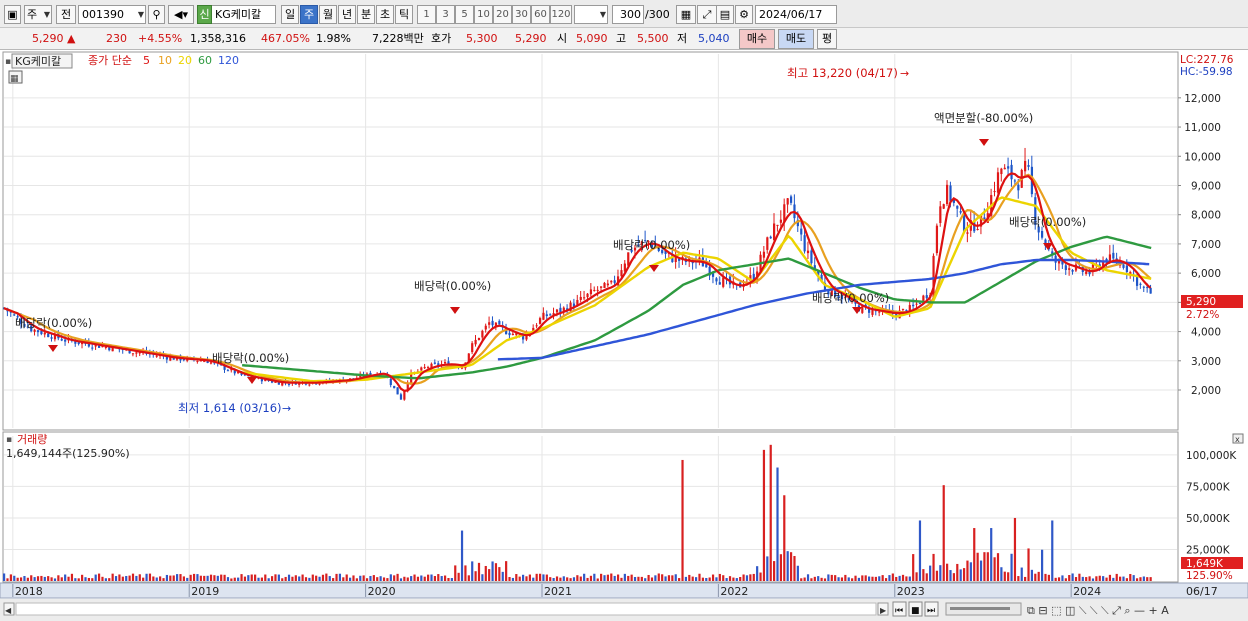 This screenshot has width=1248, height=621. What do you see at coordinates (38, 14) in the screenshot?
I see `period-selector: 주 ▼` at bounding box center [38, 14].